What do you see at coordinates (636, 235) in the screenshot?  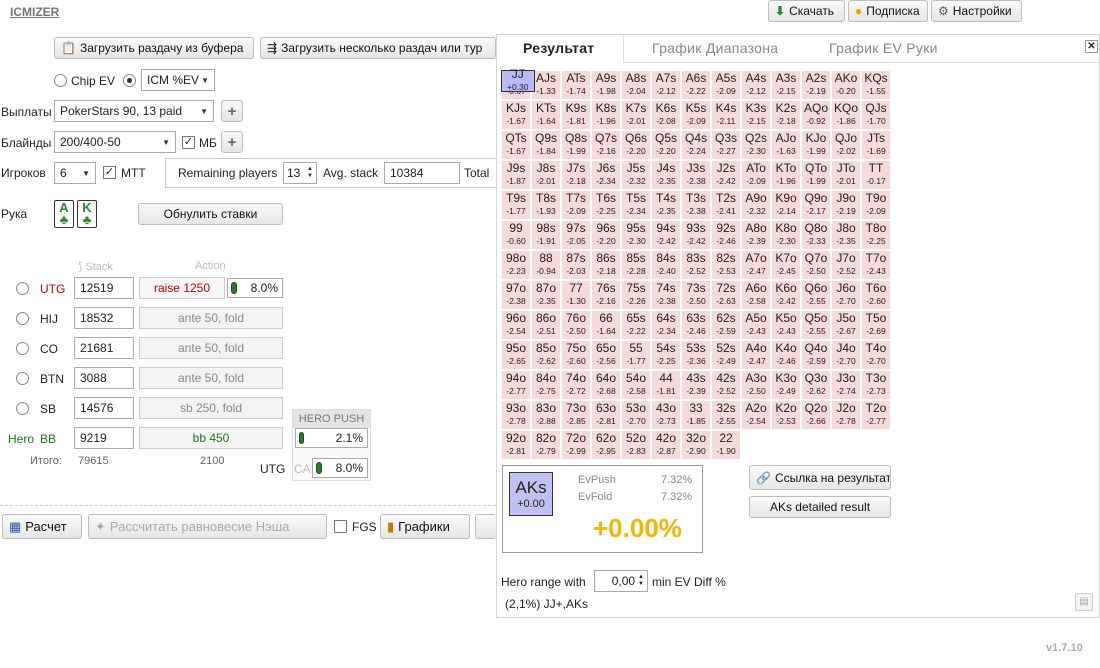 I see `hand-cell: 95s -2.30` at bounding box center [636, 235].